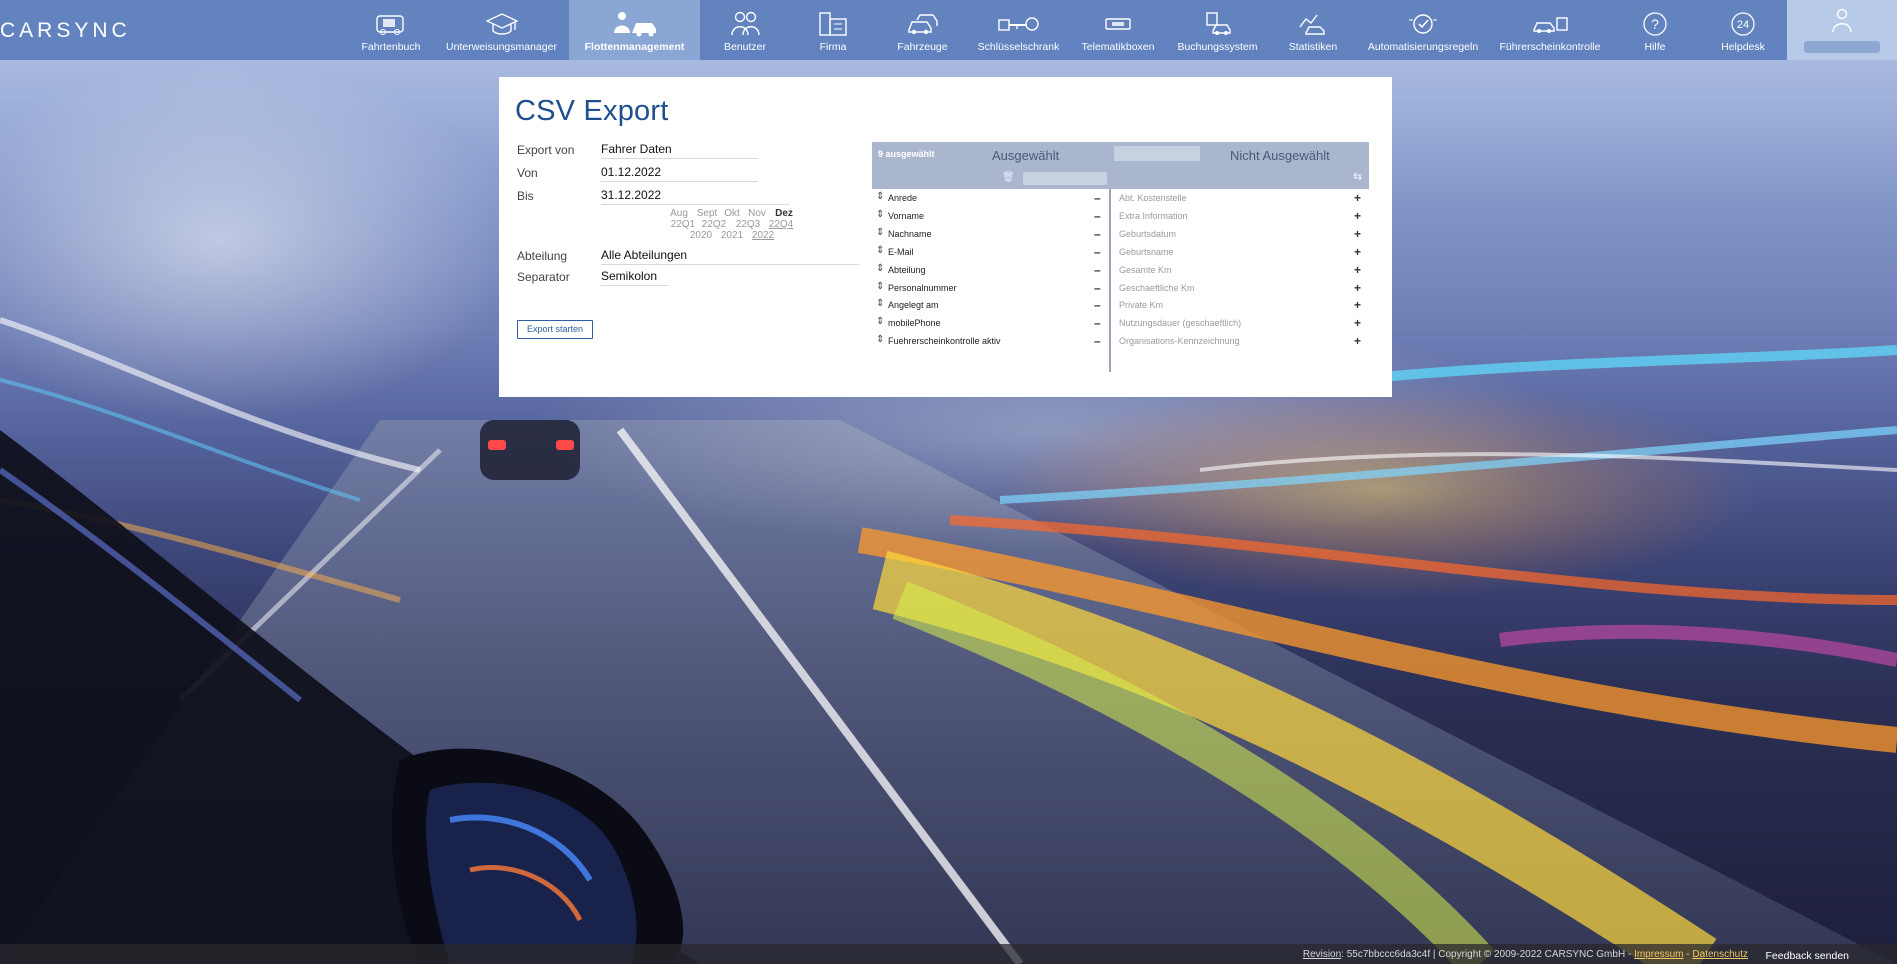 The image size is (1897, 964). Describe the element at coordinates (1240, 323) in the screenshot. I see `available-column-row: Nutzungsdauer (geschaeftlich) +` at that location.